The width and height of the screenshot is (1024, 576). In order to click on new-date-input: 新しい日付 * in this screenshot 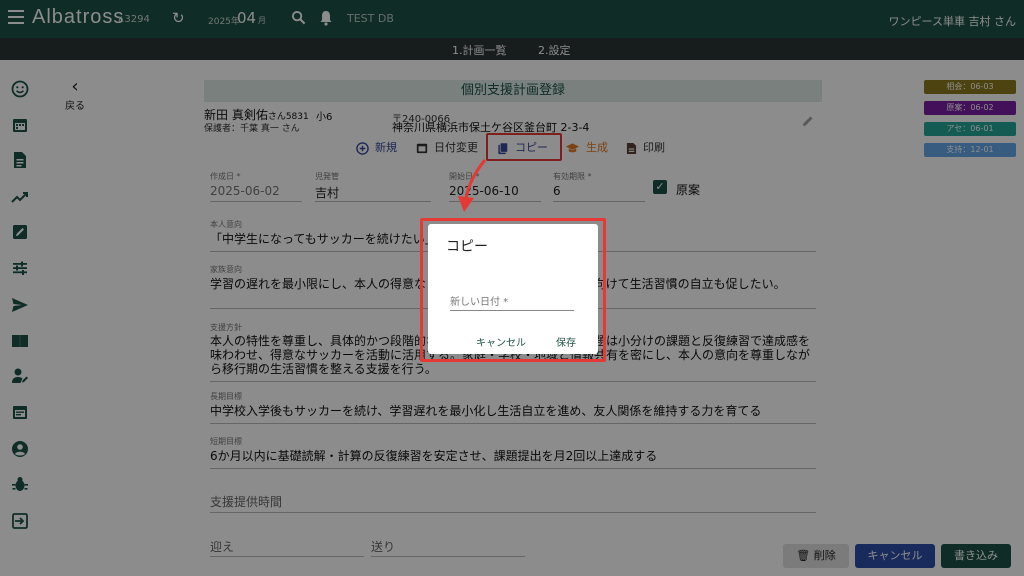, I will do `click(479, 300)`.